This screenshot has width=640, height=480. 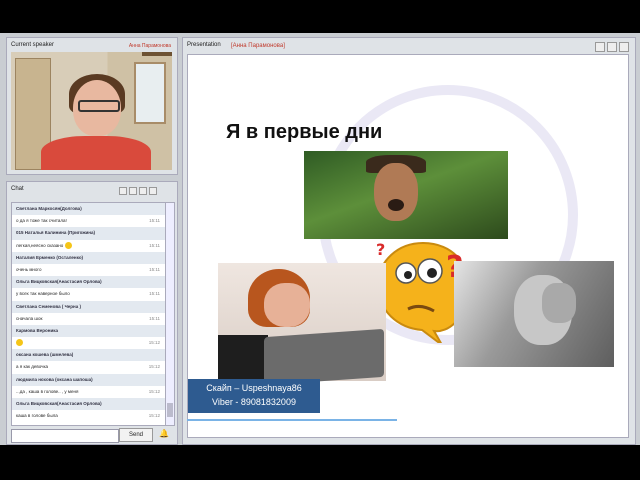 What do you see at coordinates (88, 294) in the screenshot?
I see `chat-message: у всех так наверное было 15:11` at bounding box center [88, 294].